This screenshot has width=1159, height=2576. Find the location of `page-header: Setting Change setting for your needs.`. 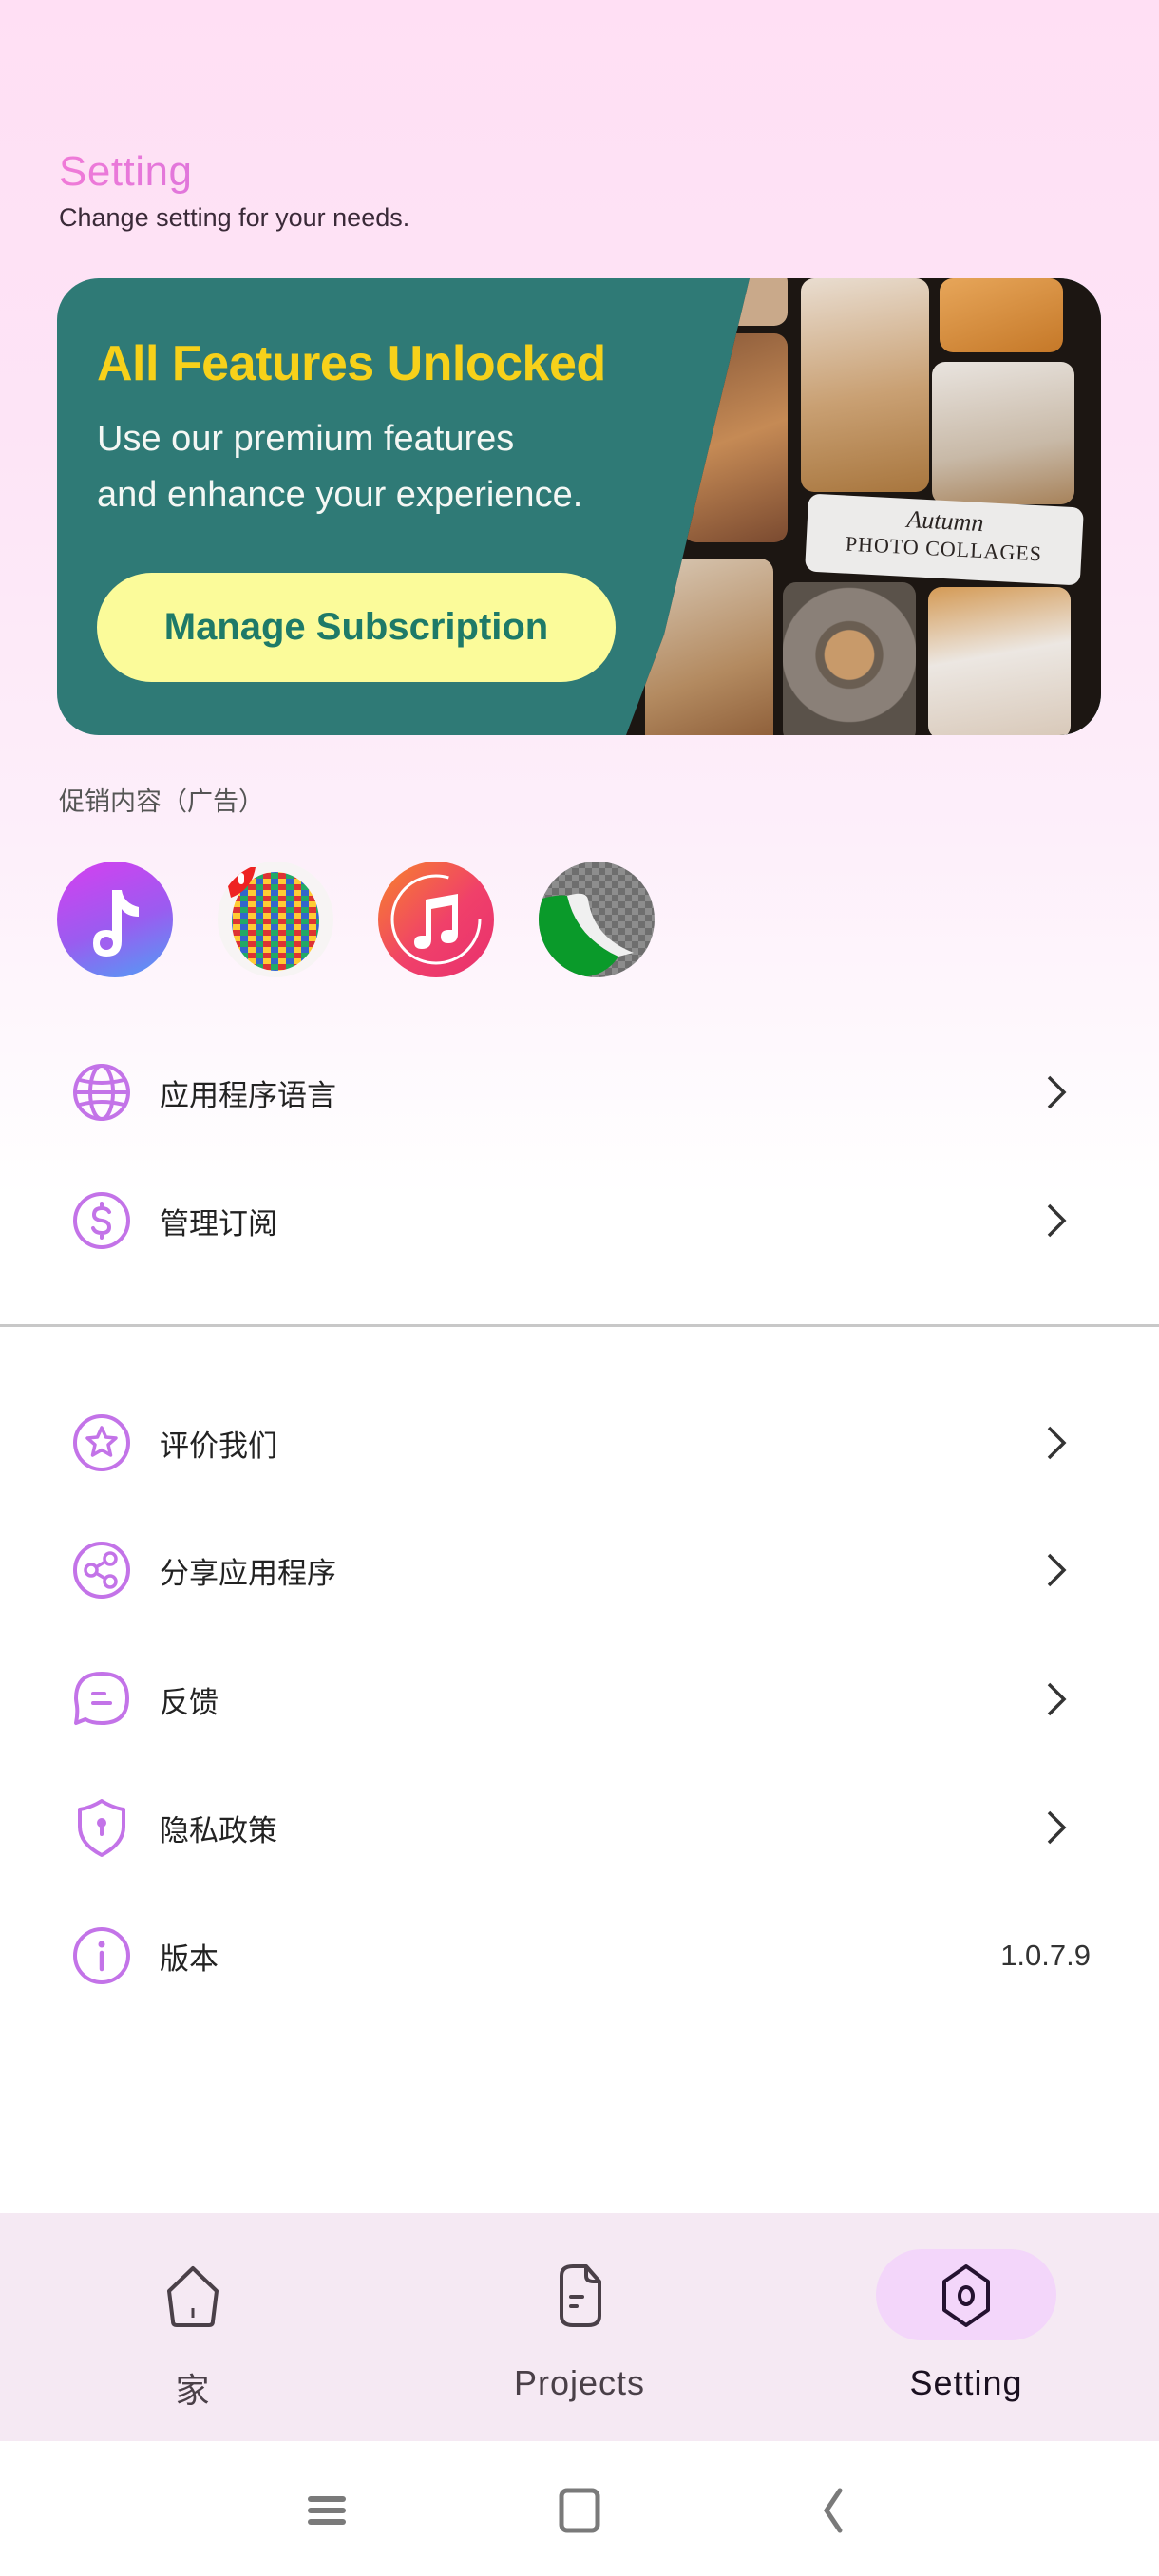

page-header: Setting Change setting for your needs. is located at coordinates (234, 188).